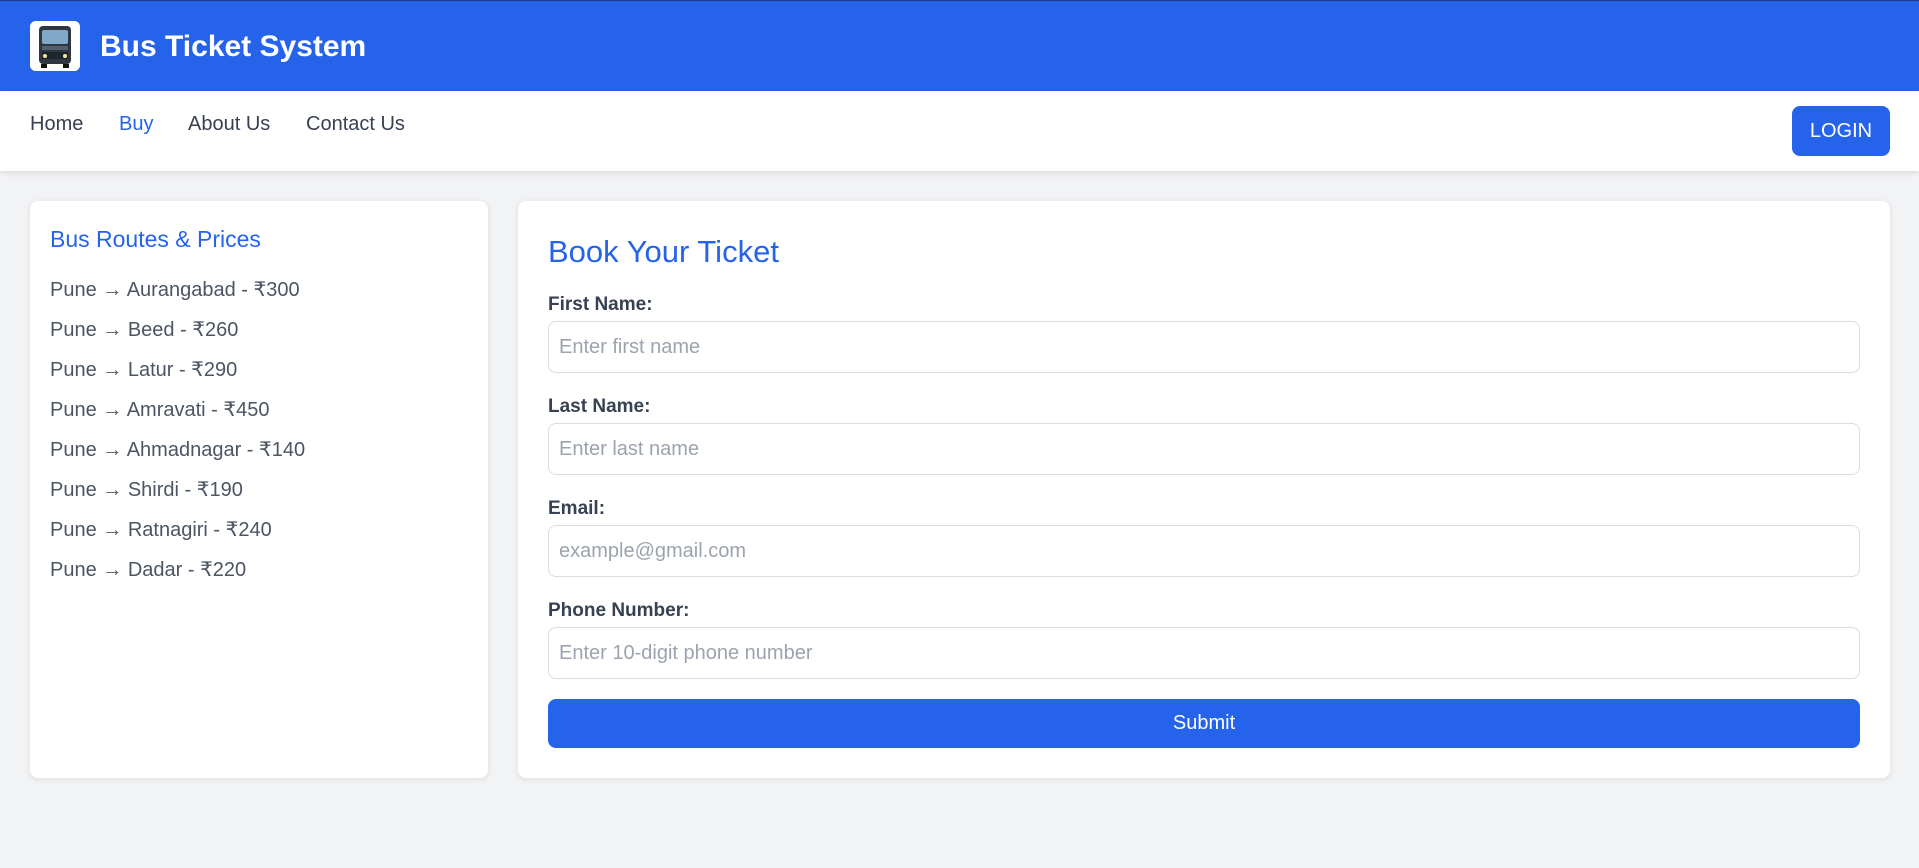 Image resolution: width=1919 pixels, height=868 pixels. Describe the element at coordinates (1204, 723) in the screenshot. I see `submit-button: Submit` at that location.